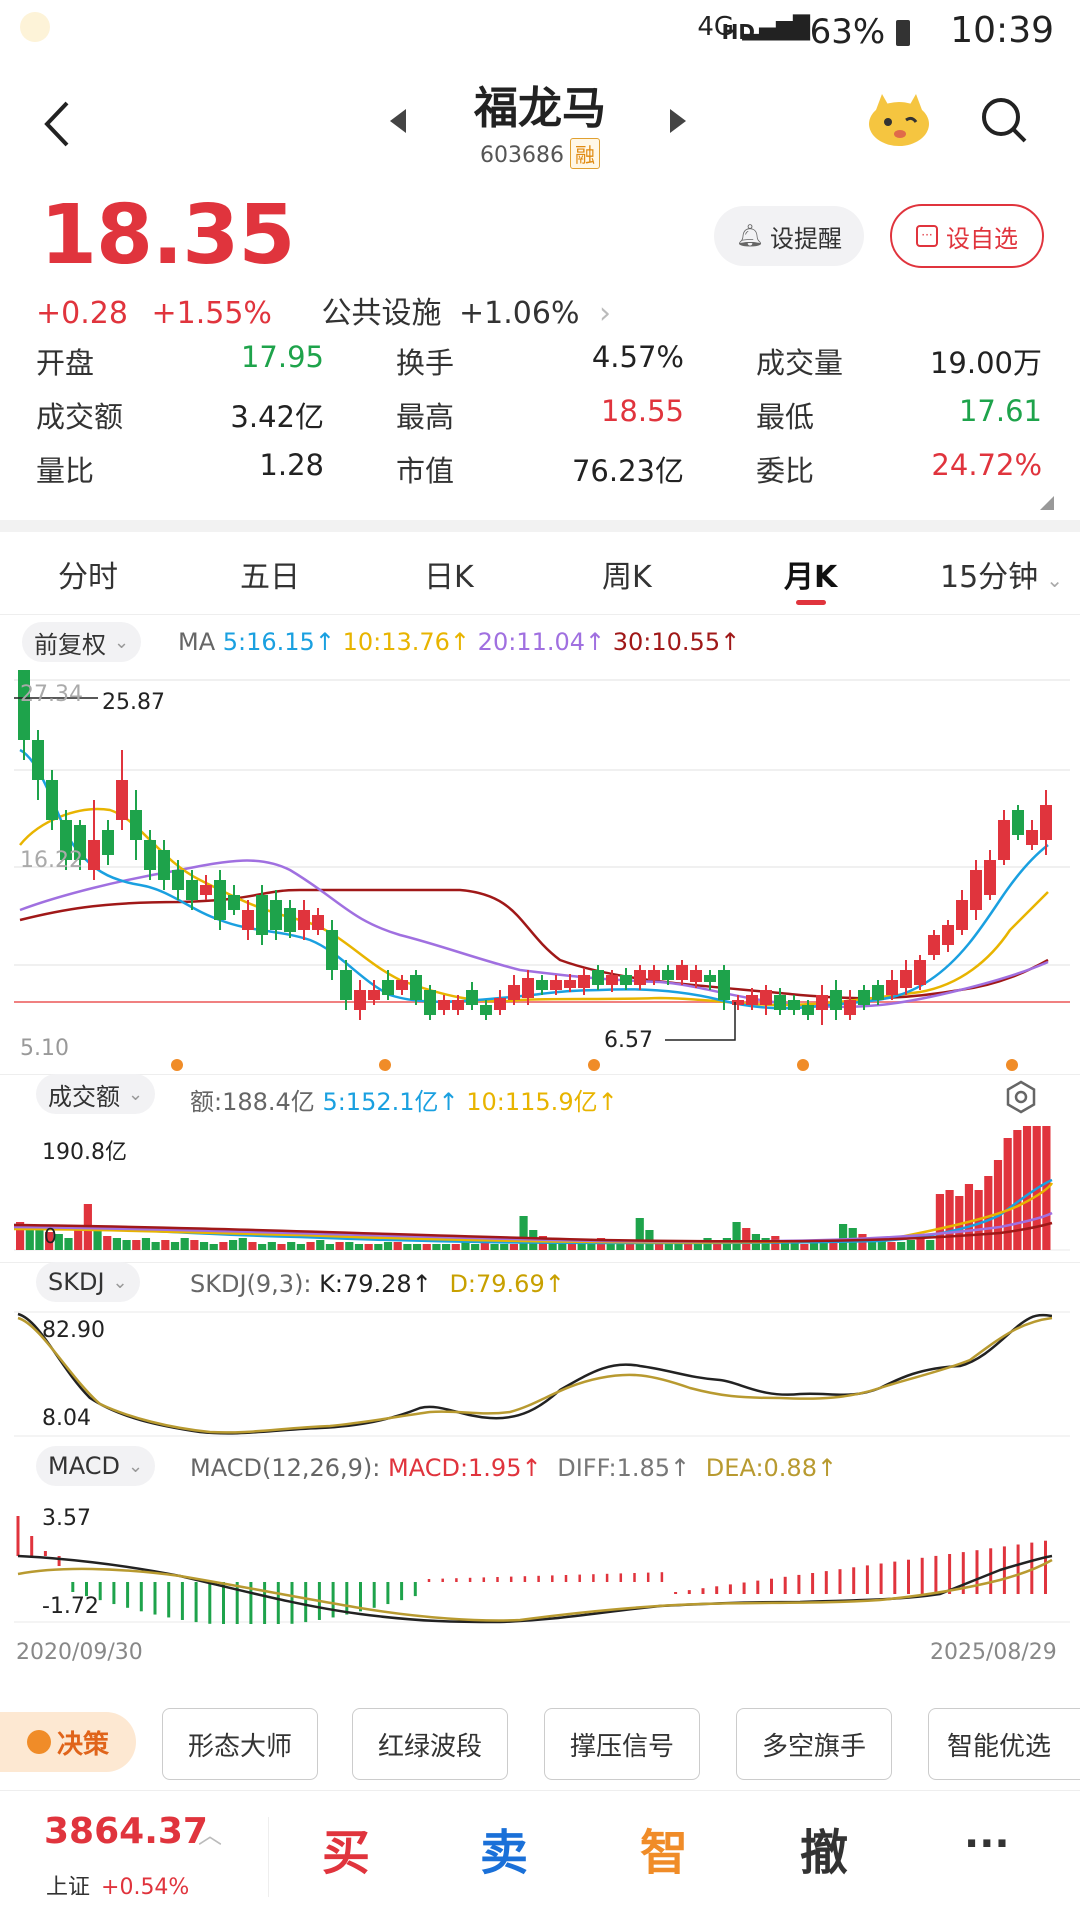 The height and width of the screenshot is (1921, 1080). I want to click on volume-chart, so click(540, 1190).